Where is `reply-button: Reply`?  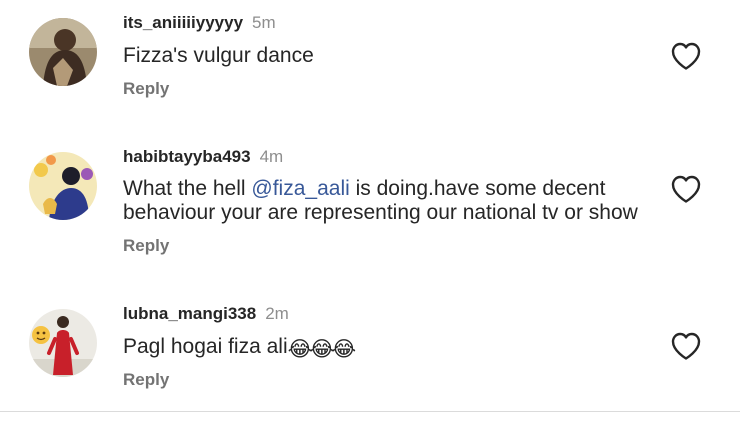 reply-button: Reply is located at coordinates (146, 380).